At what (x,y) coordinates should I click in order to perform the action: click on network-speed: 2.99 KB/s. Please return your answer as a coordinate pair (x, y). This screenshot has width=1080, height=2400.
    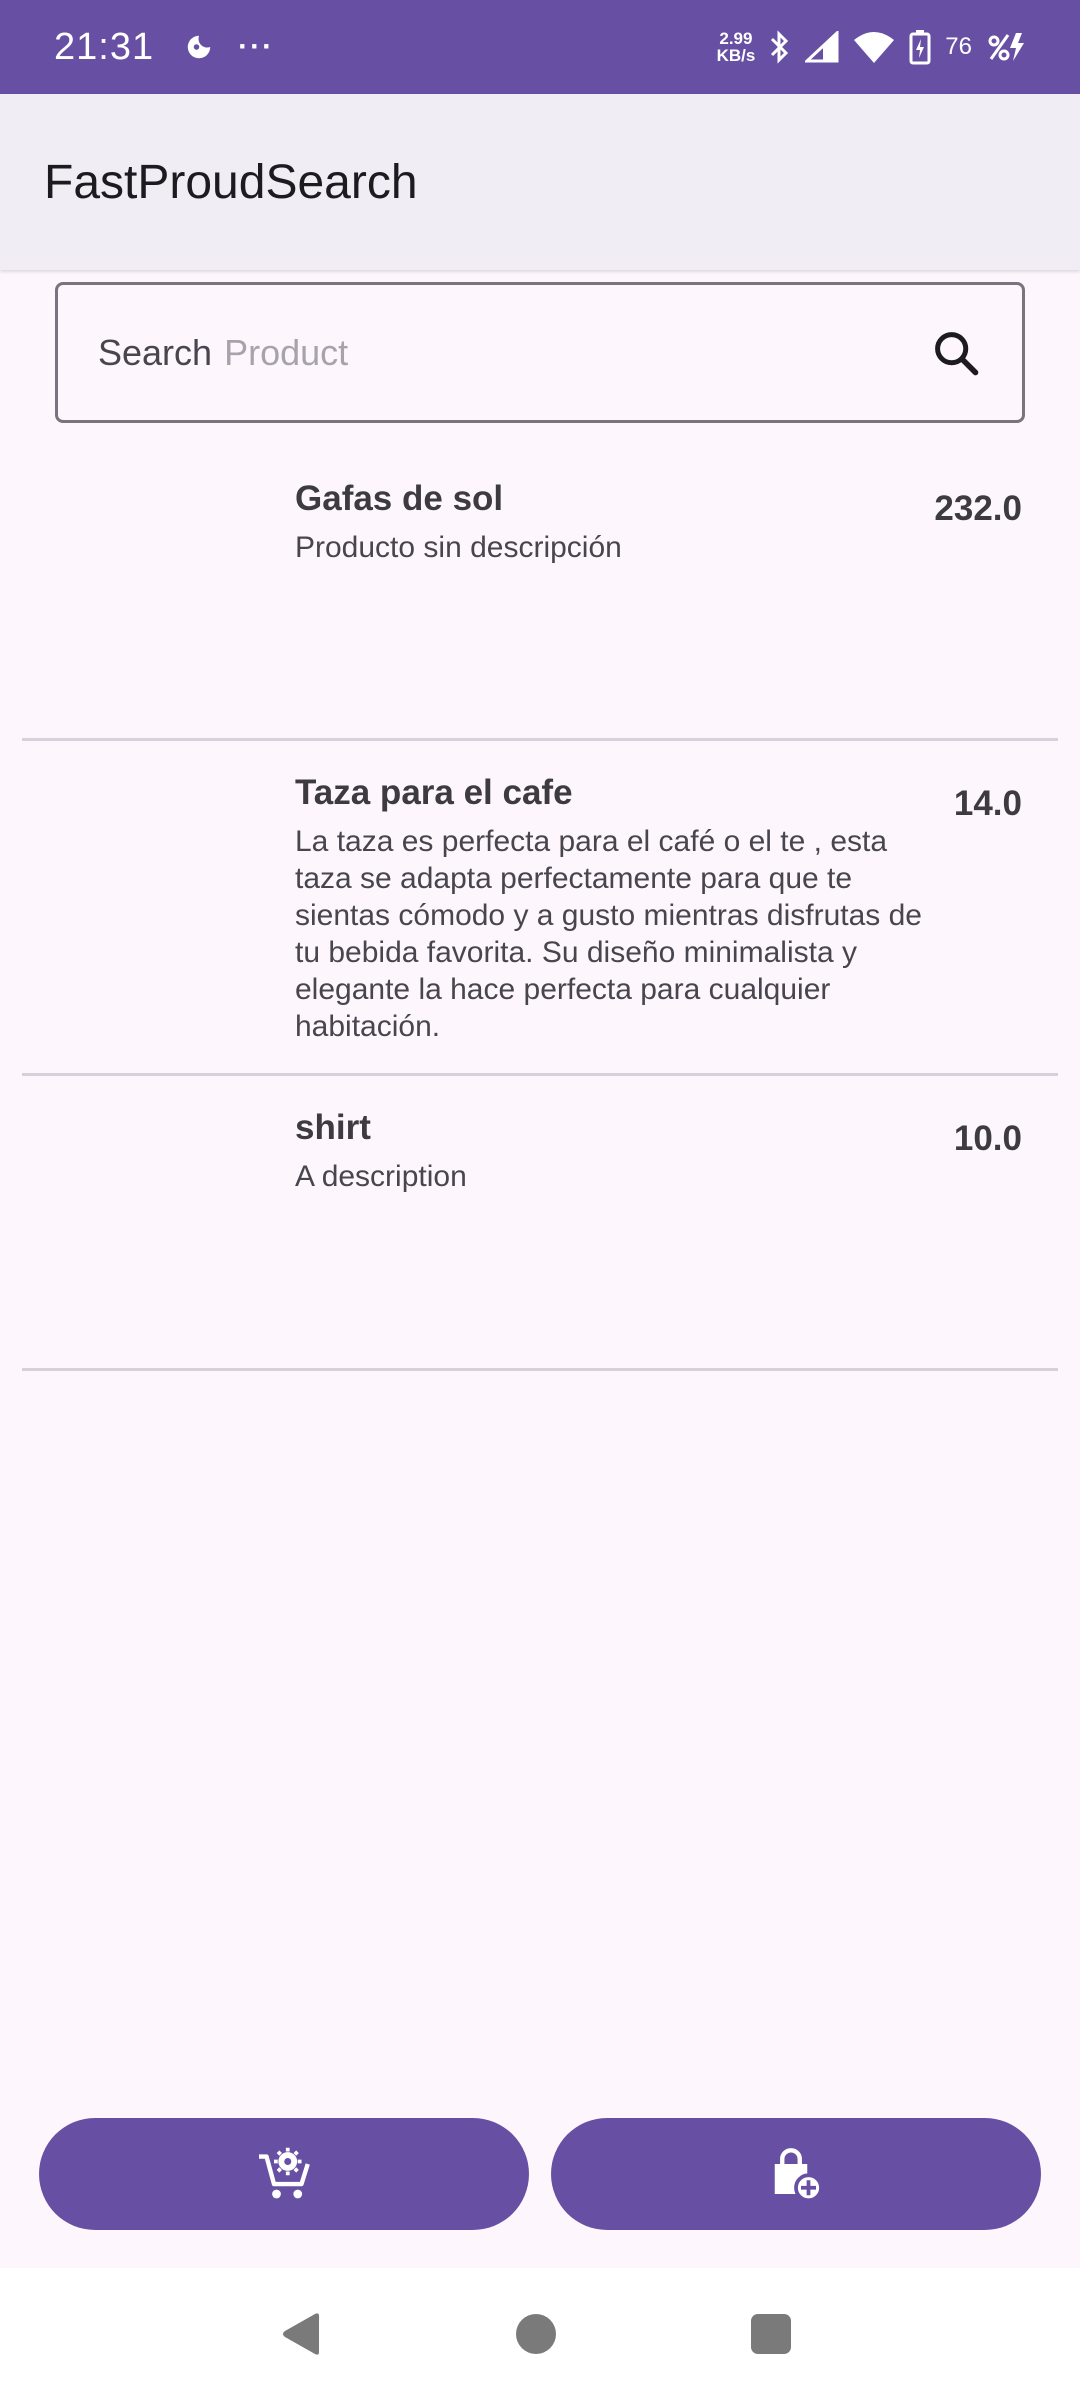
    Looking at the image, I should click on (736, 47).